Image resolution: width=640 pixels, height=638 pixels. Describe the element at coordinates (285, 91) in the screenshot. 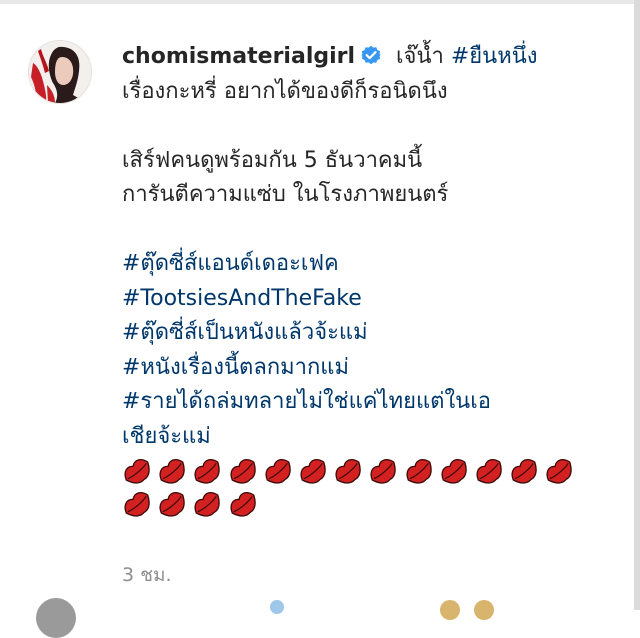

I see `caption-line: เรื่องกะหรี่ อยากได้ของดีก็รอนิดนึง` at that location.